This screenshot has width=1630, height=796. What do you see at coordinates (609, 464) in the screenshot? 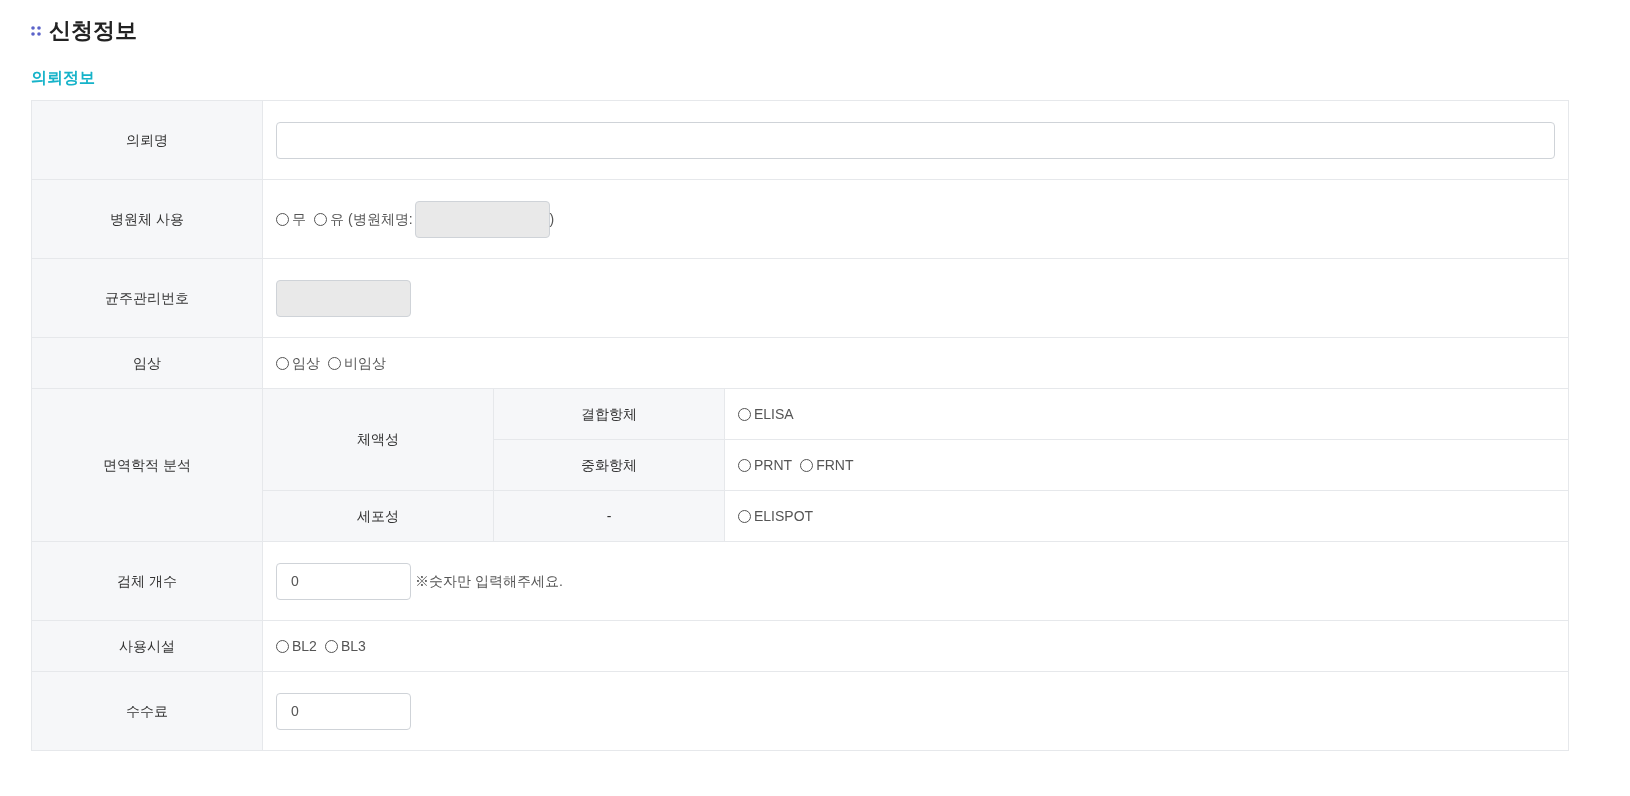
I see `field-label: 중화항체` at bounding box center [609, 464].